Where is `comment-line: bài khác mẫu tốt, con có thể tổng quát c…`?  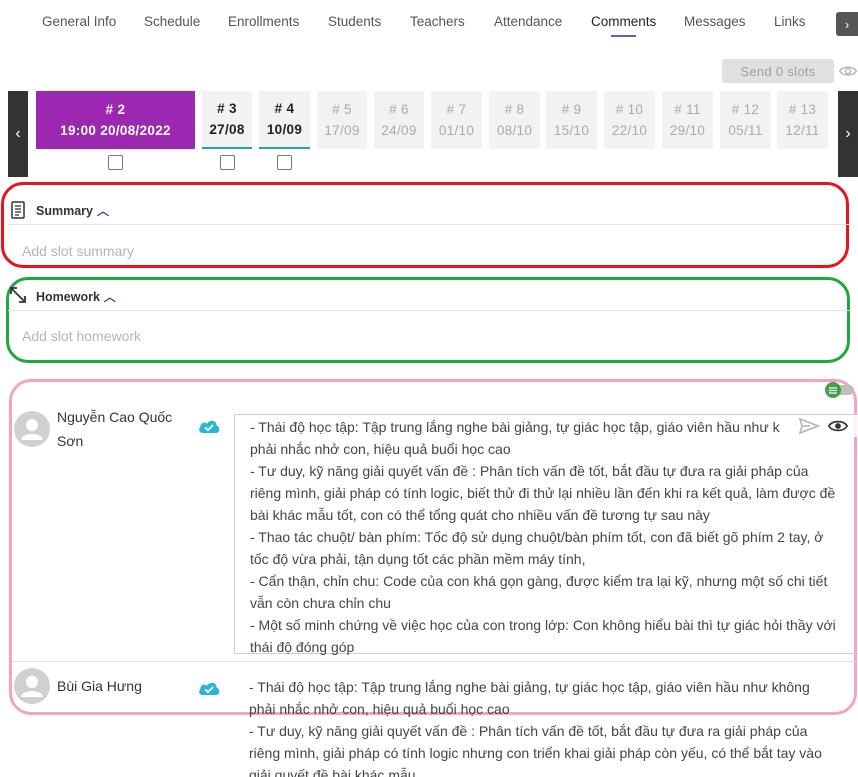 comment-line: bài khác mẫu tốt, con có thể tổng quát c… is located at coordinates (480, 515).